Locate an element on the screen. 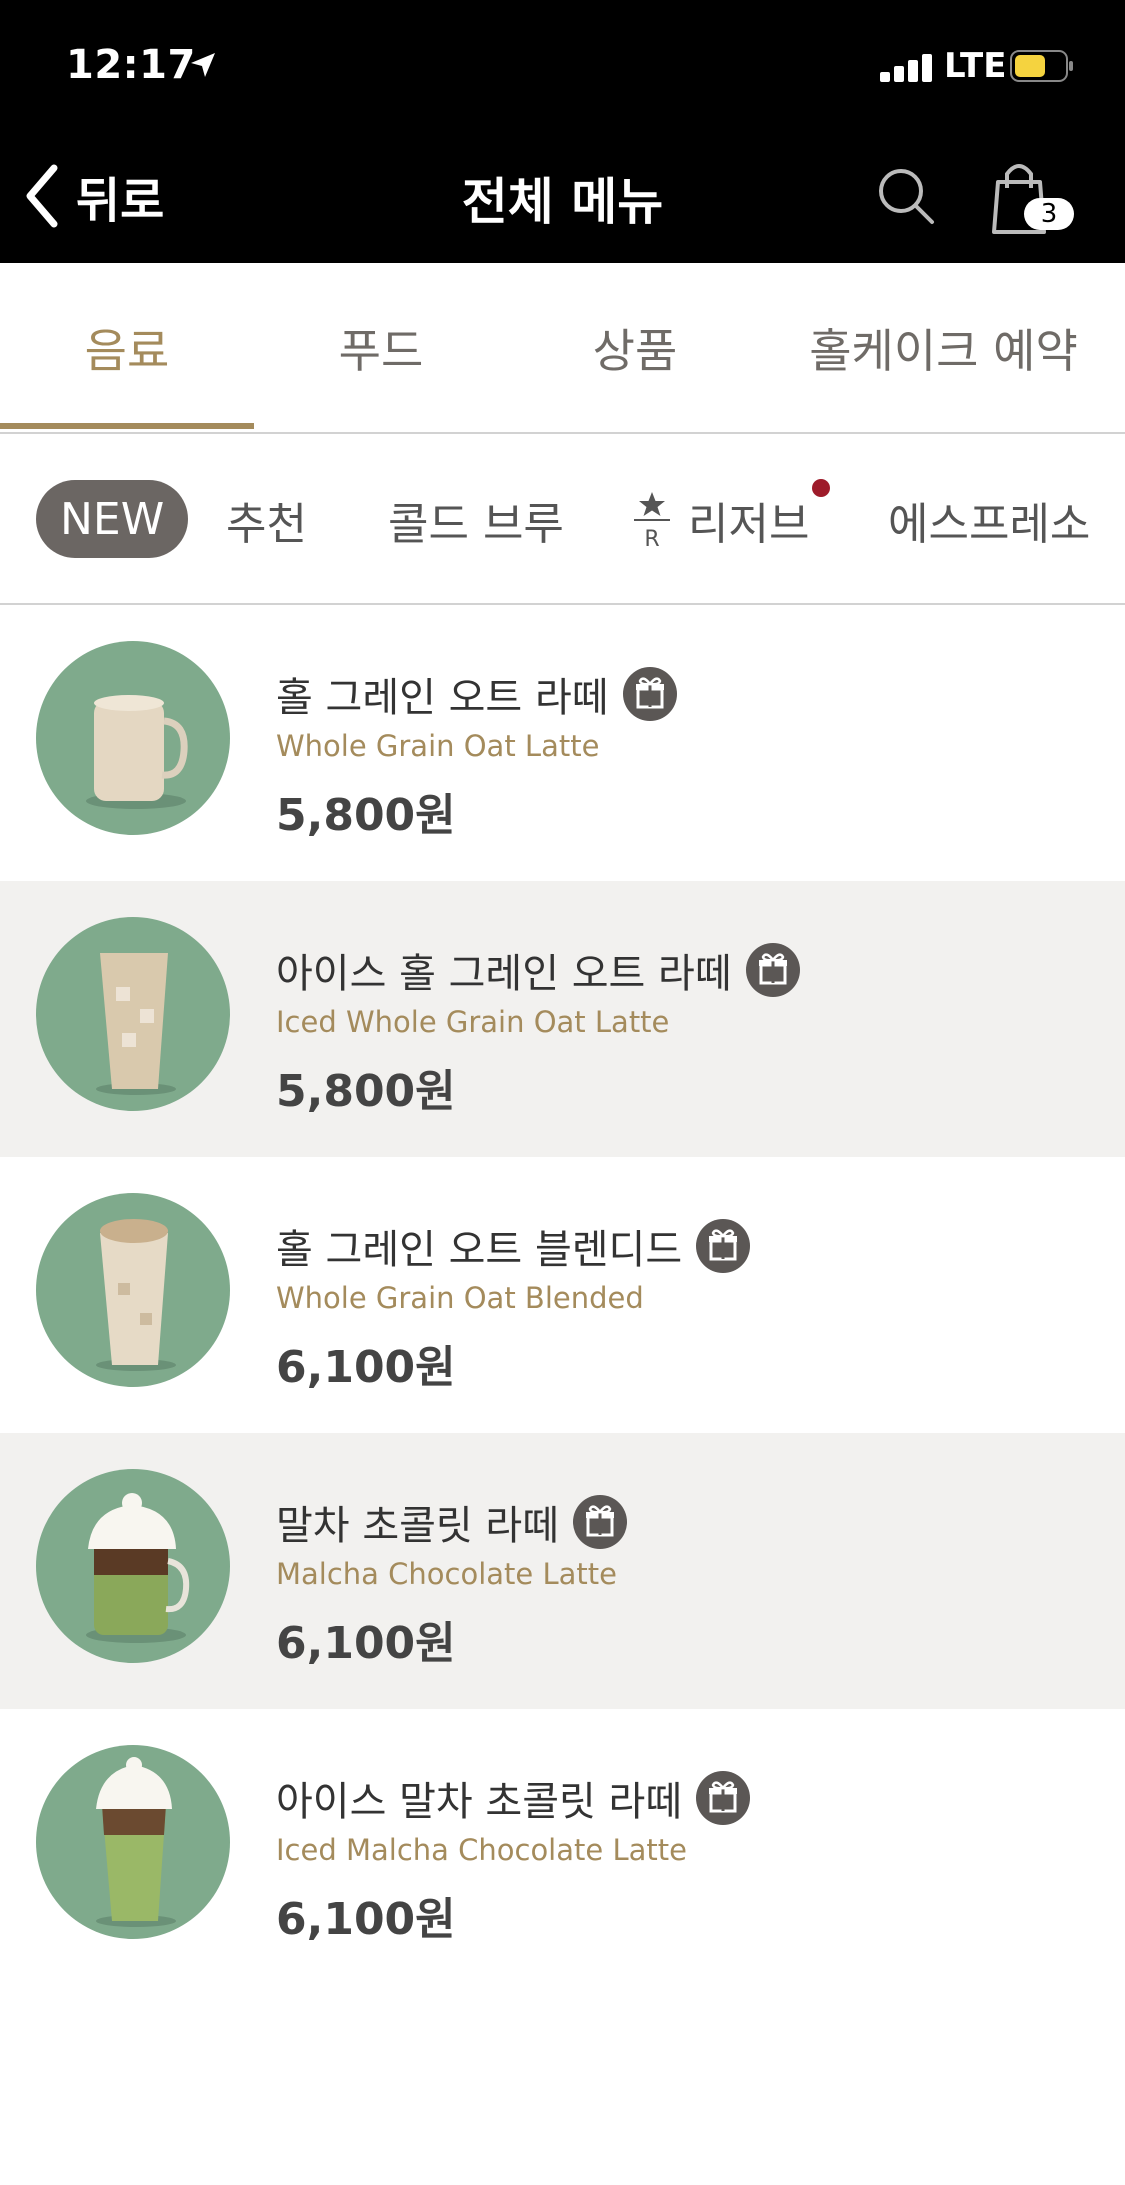 The image size is (1125, 2185). menu-item-english-name: Whole Grain Oat Blended is located at coordinates (460, 1298).